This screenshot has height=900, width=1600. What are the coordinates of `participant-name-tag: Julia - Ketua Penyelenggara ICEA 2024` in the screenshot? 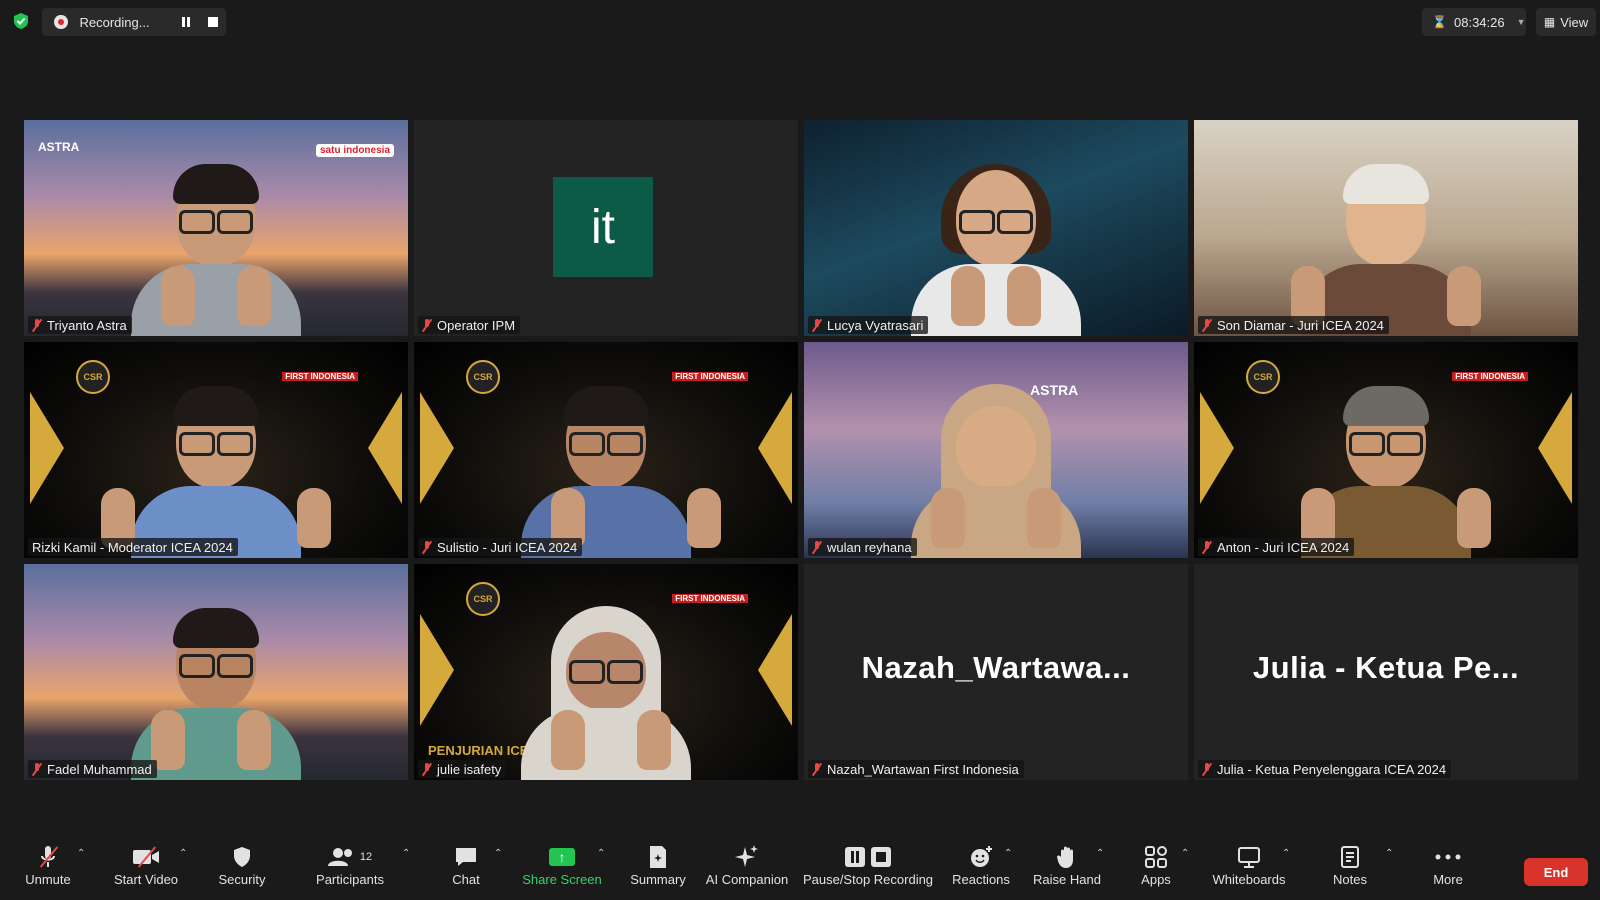 It's located at (1325, 769).